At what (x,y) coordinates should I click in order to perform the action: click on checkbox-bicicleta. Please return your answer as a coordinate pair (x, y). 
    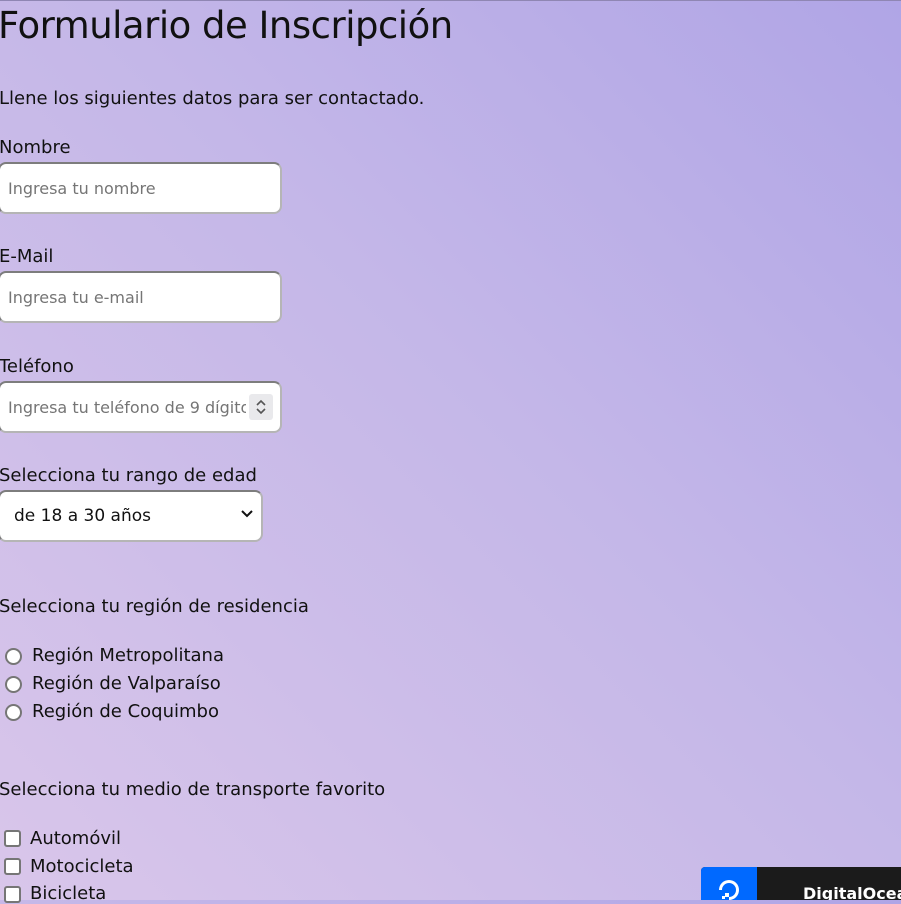
    Looking at the image, I should click on (12, 894).